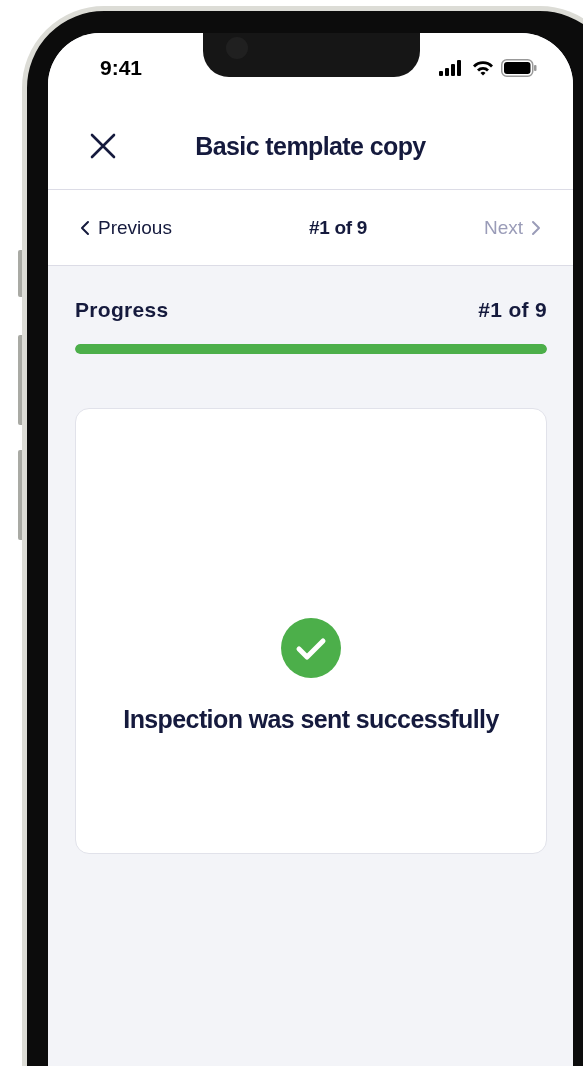  I want to click on chevron-left-icon, so click(85, 227).